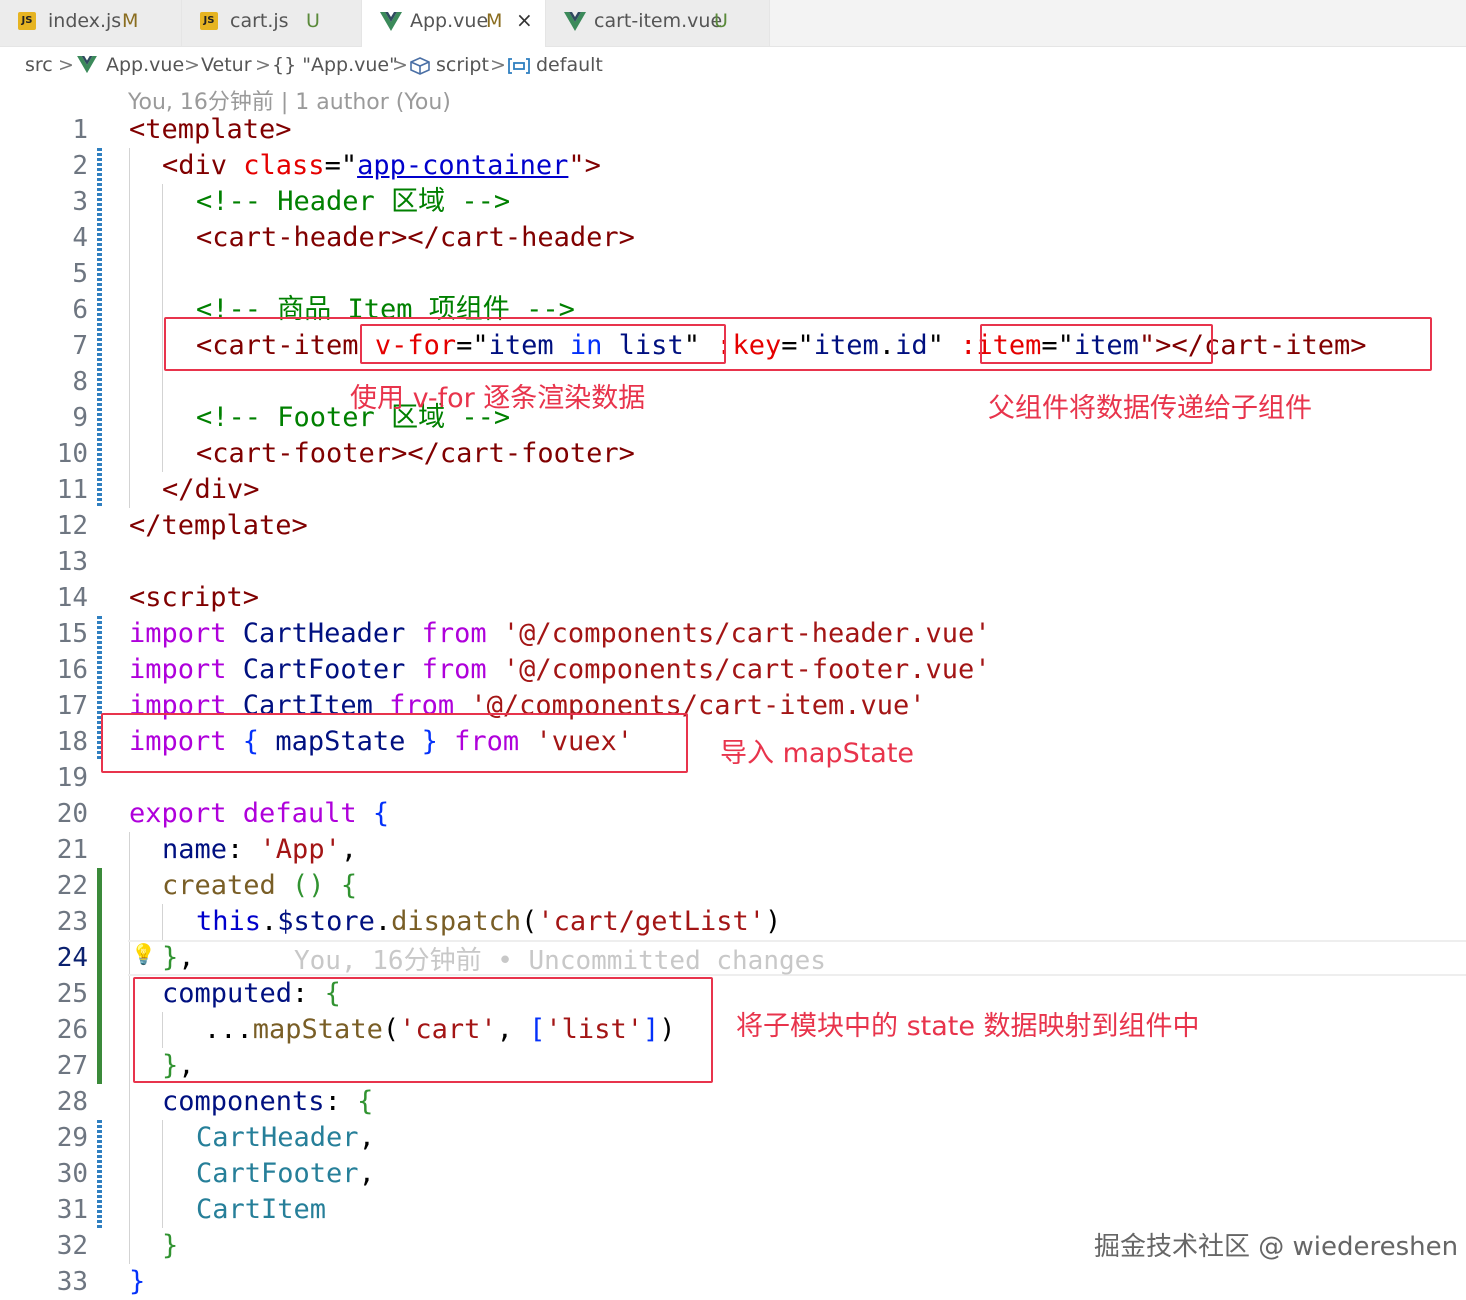 The width and height of the screenshot is (1466, 1300). What do you see at coordinates (269, 921) in the screenshot?
I see `code-token: .` at bounding box center [269, 921].